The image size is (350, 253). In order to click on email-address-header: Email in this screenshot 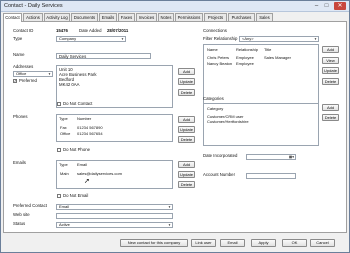, I will do `click(82, 164)`.